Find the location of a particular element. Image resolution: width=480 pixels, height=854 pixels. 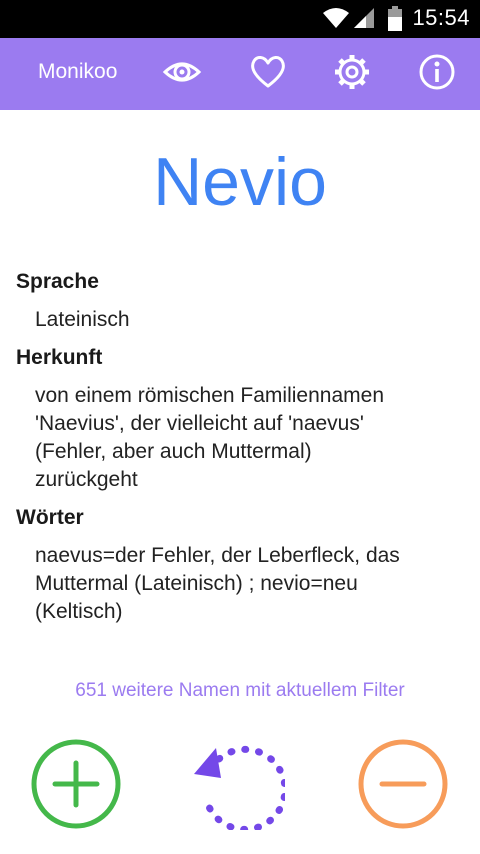

signal-icon is located at coordinates (364, 20).